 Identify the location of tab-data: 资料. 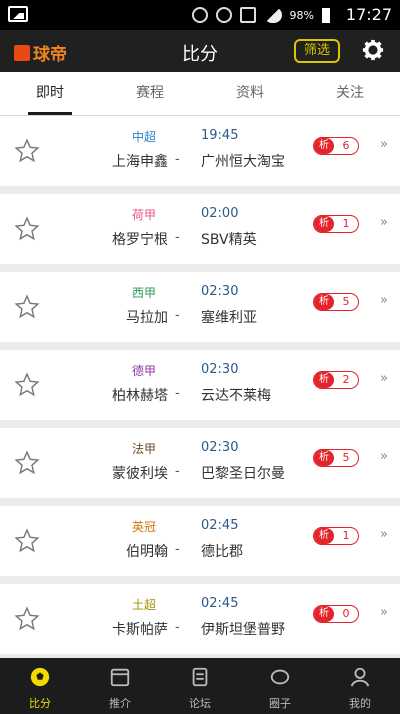
(250, 93).